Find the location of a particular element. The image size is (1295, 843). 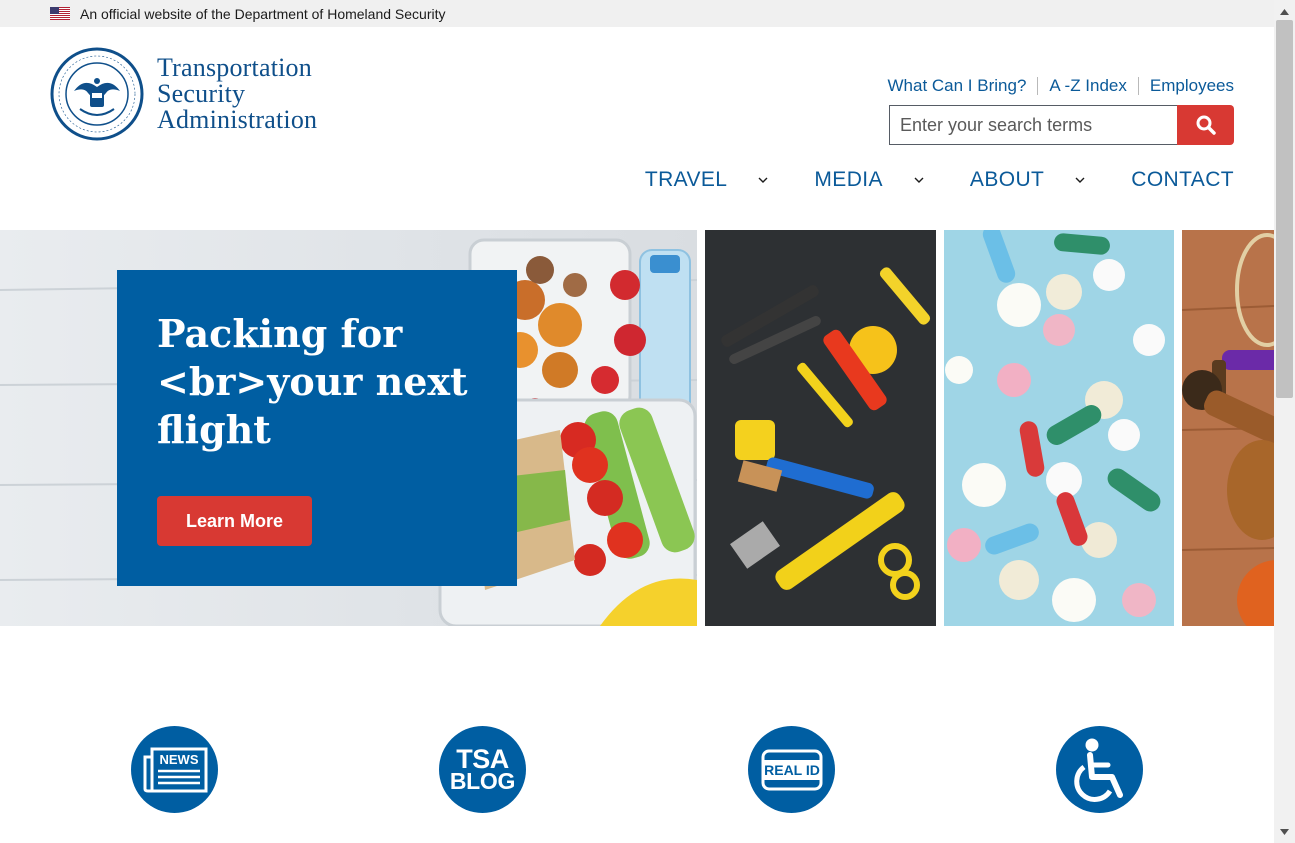

nav-contact: CONTACT is located at coordinates (1182, 180).